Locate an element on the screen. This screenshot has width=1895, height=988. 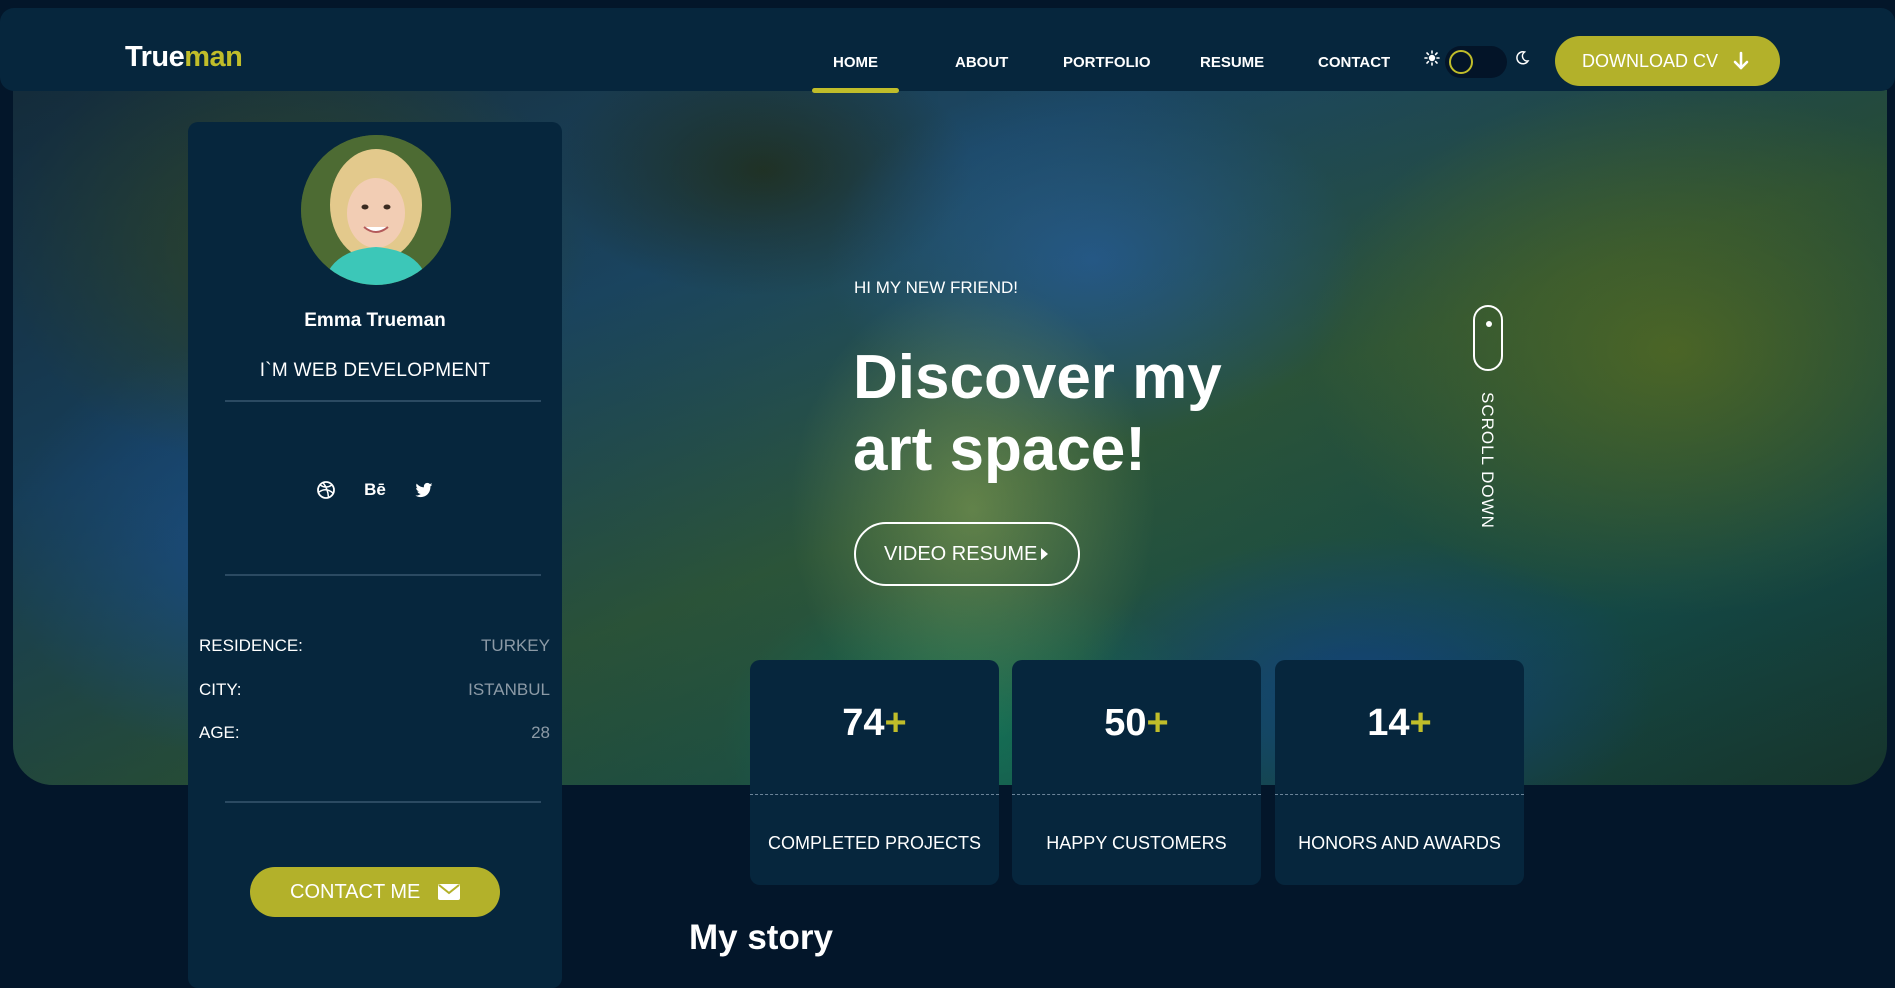
site-logo: Trueman is located at coordinates (184, 57).